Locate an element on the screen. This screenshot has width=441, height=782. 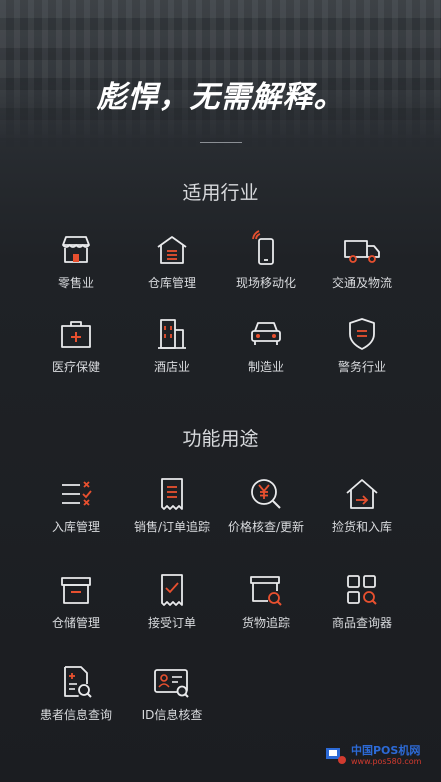
price-search-icon is located at coordinates (266, 494).